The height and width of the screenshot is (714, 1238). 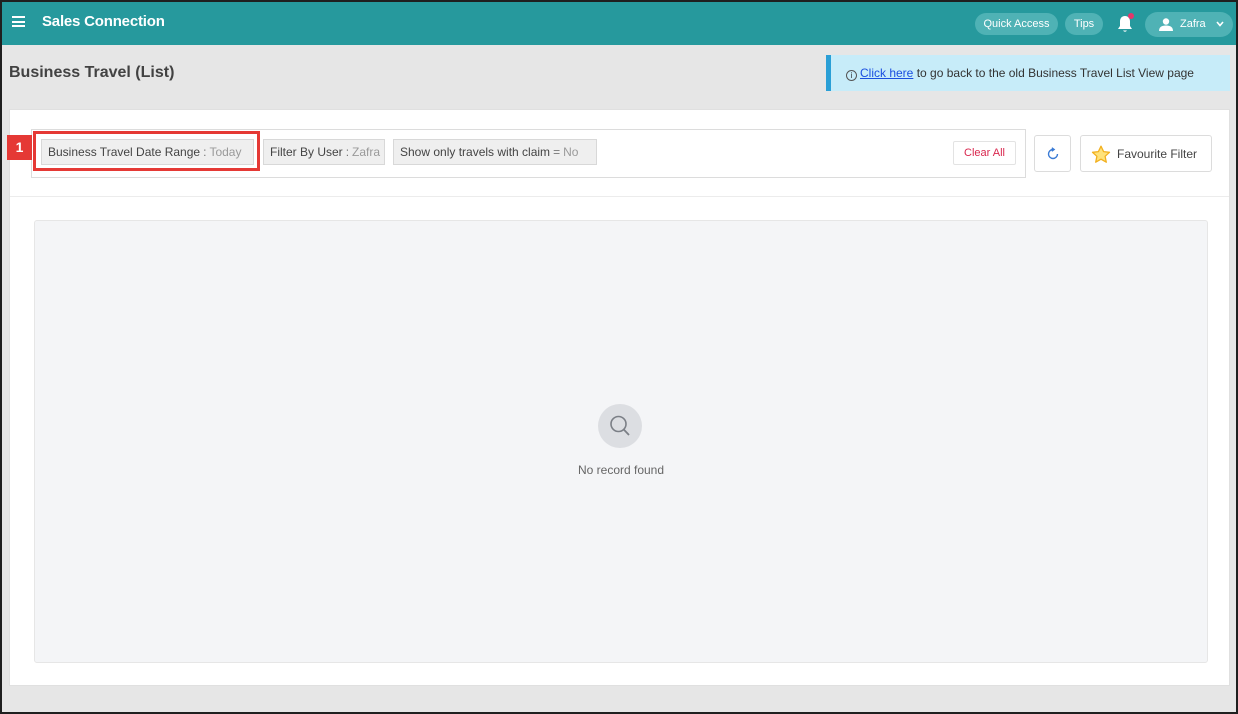 I want to click on top-navbar: Sales Connection Quick Access Tips Zafra, so click(x=619, y=23).